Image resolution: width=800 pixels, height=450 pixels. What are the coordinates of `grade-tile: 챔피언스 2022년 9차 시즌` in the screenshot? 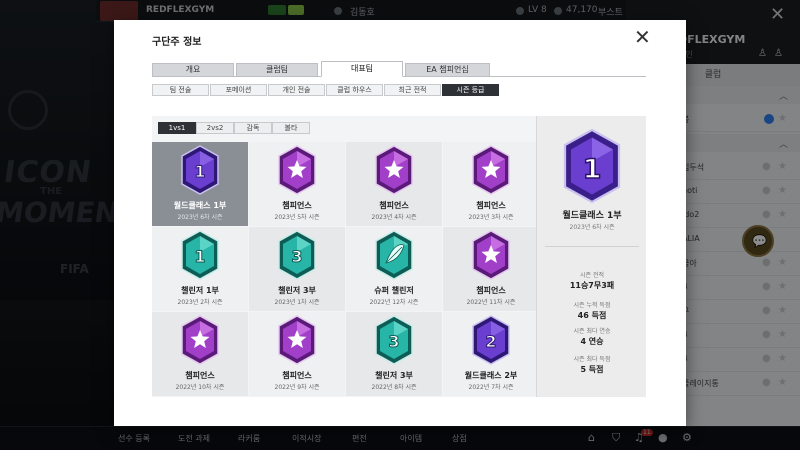 It's located at (297, 354).